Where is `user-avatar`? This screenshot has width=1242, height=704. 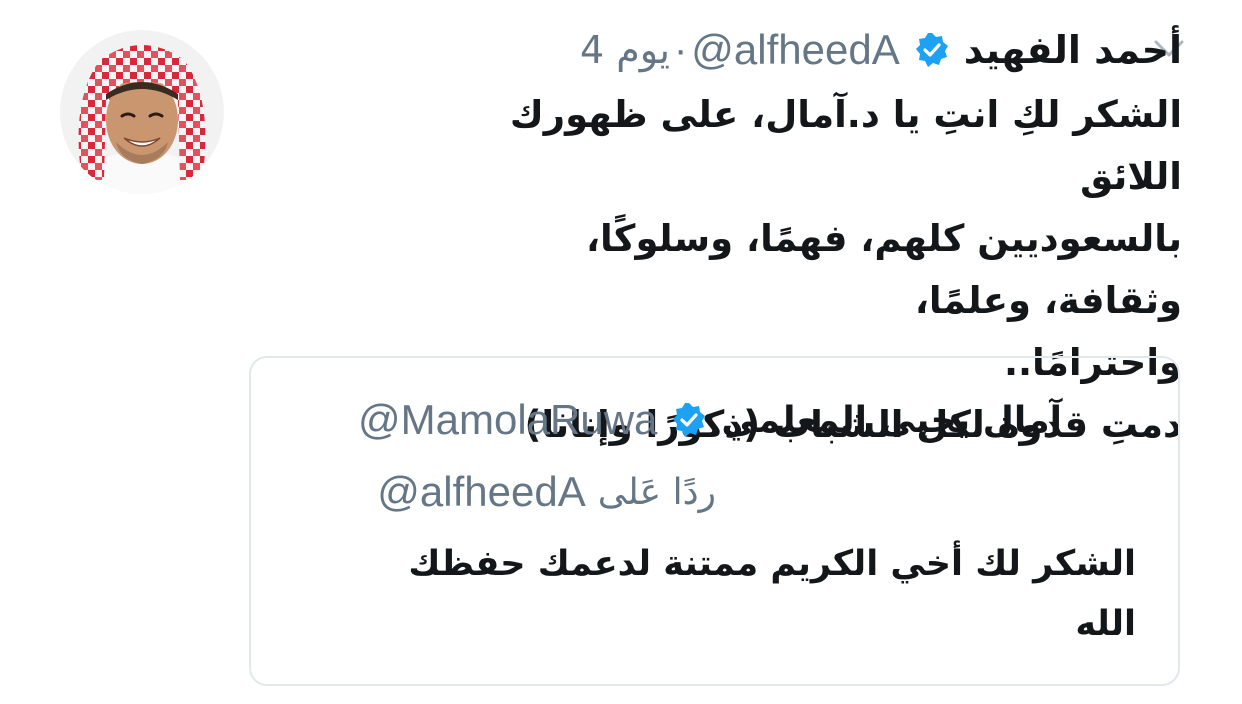
user-avatar is located at coordinates (142, 112).